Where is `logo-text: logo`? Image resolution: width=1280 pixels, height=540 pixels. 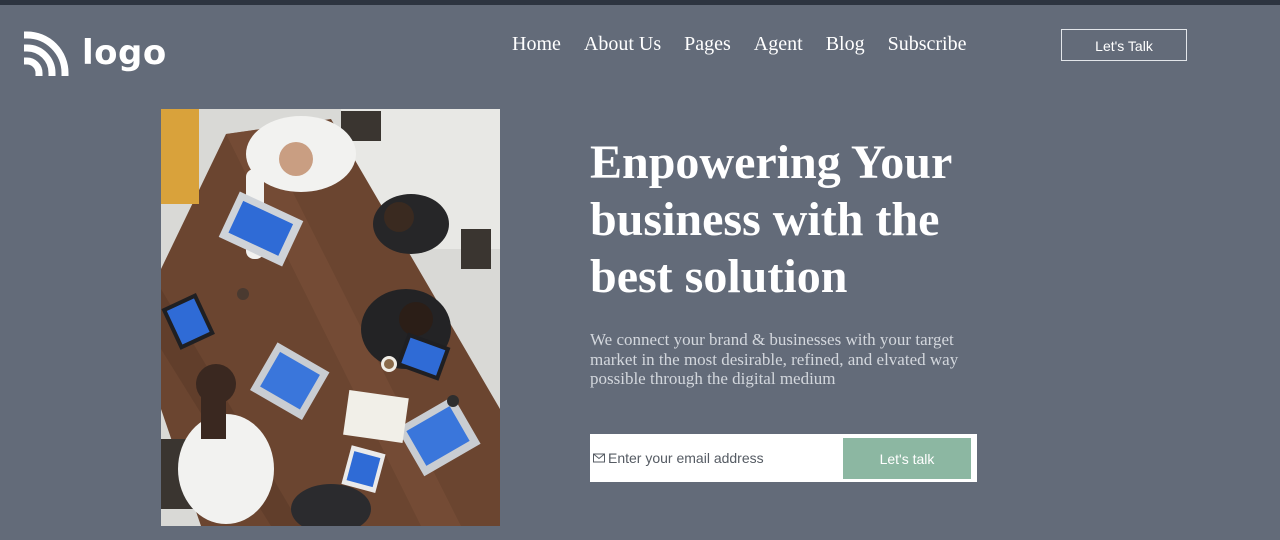 logo-text: logo is located at coordinates (124, 53).